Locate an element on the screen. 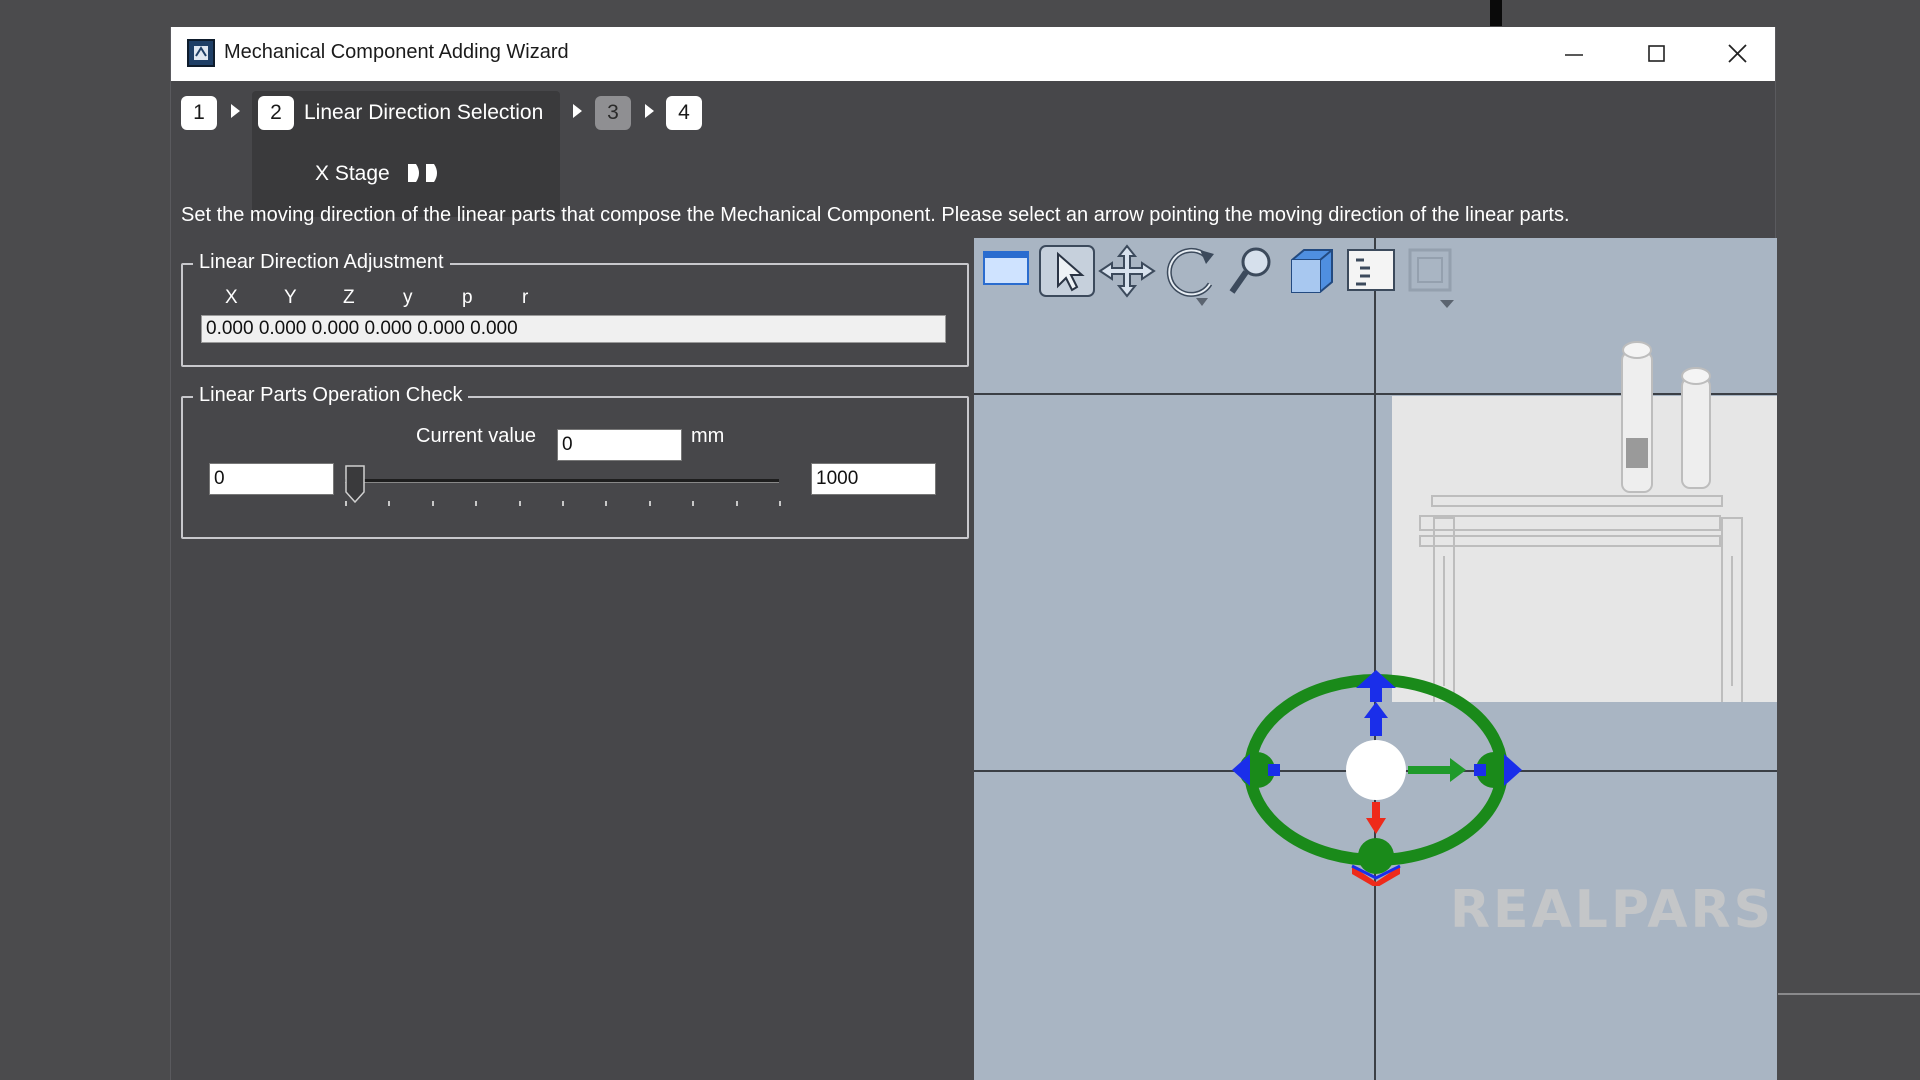  axis-label-x: X is located at coordinates (231, 297).